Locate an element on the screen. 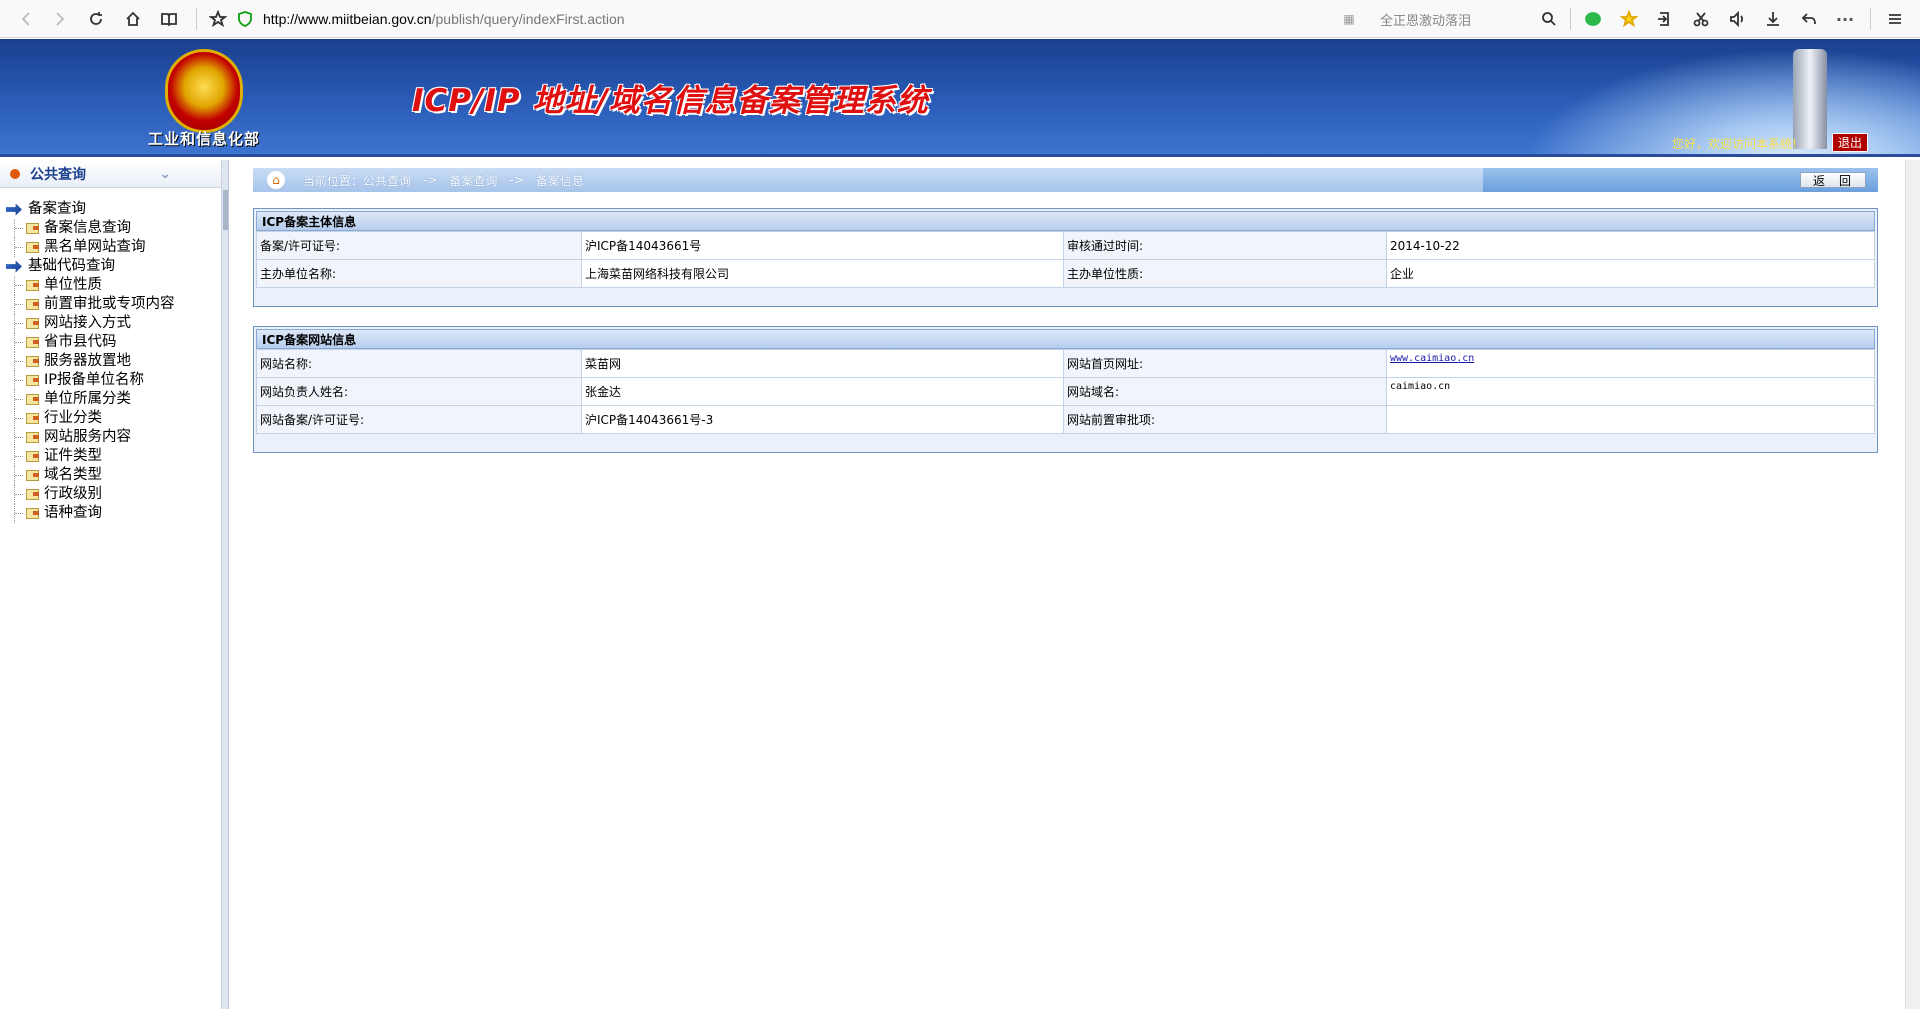 The image size is (1920, 1009). reload-icon is located at coordinates (96, 19).